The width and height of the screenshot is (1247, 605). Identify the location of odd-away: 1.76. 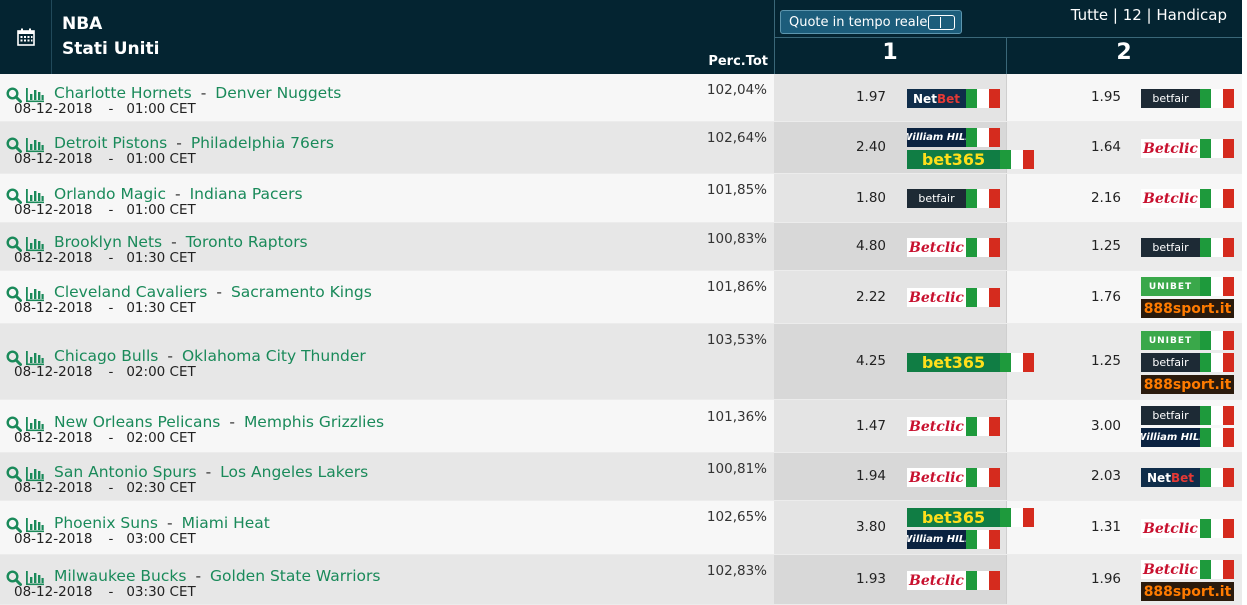
(1088, 297).